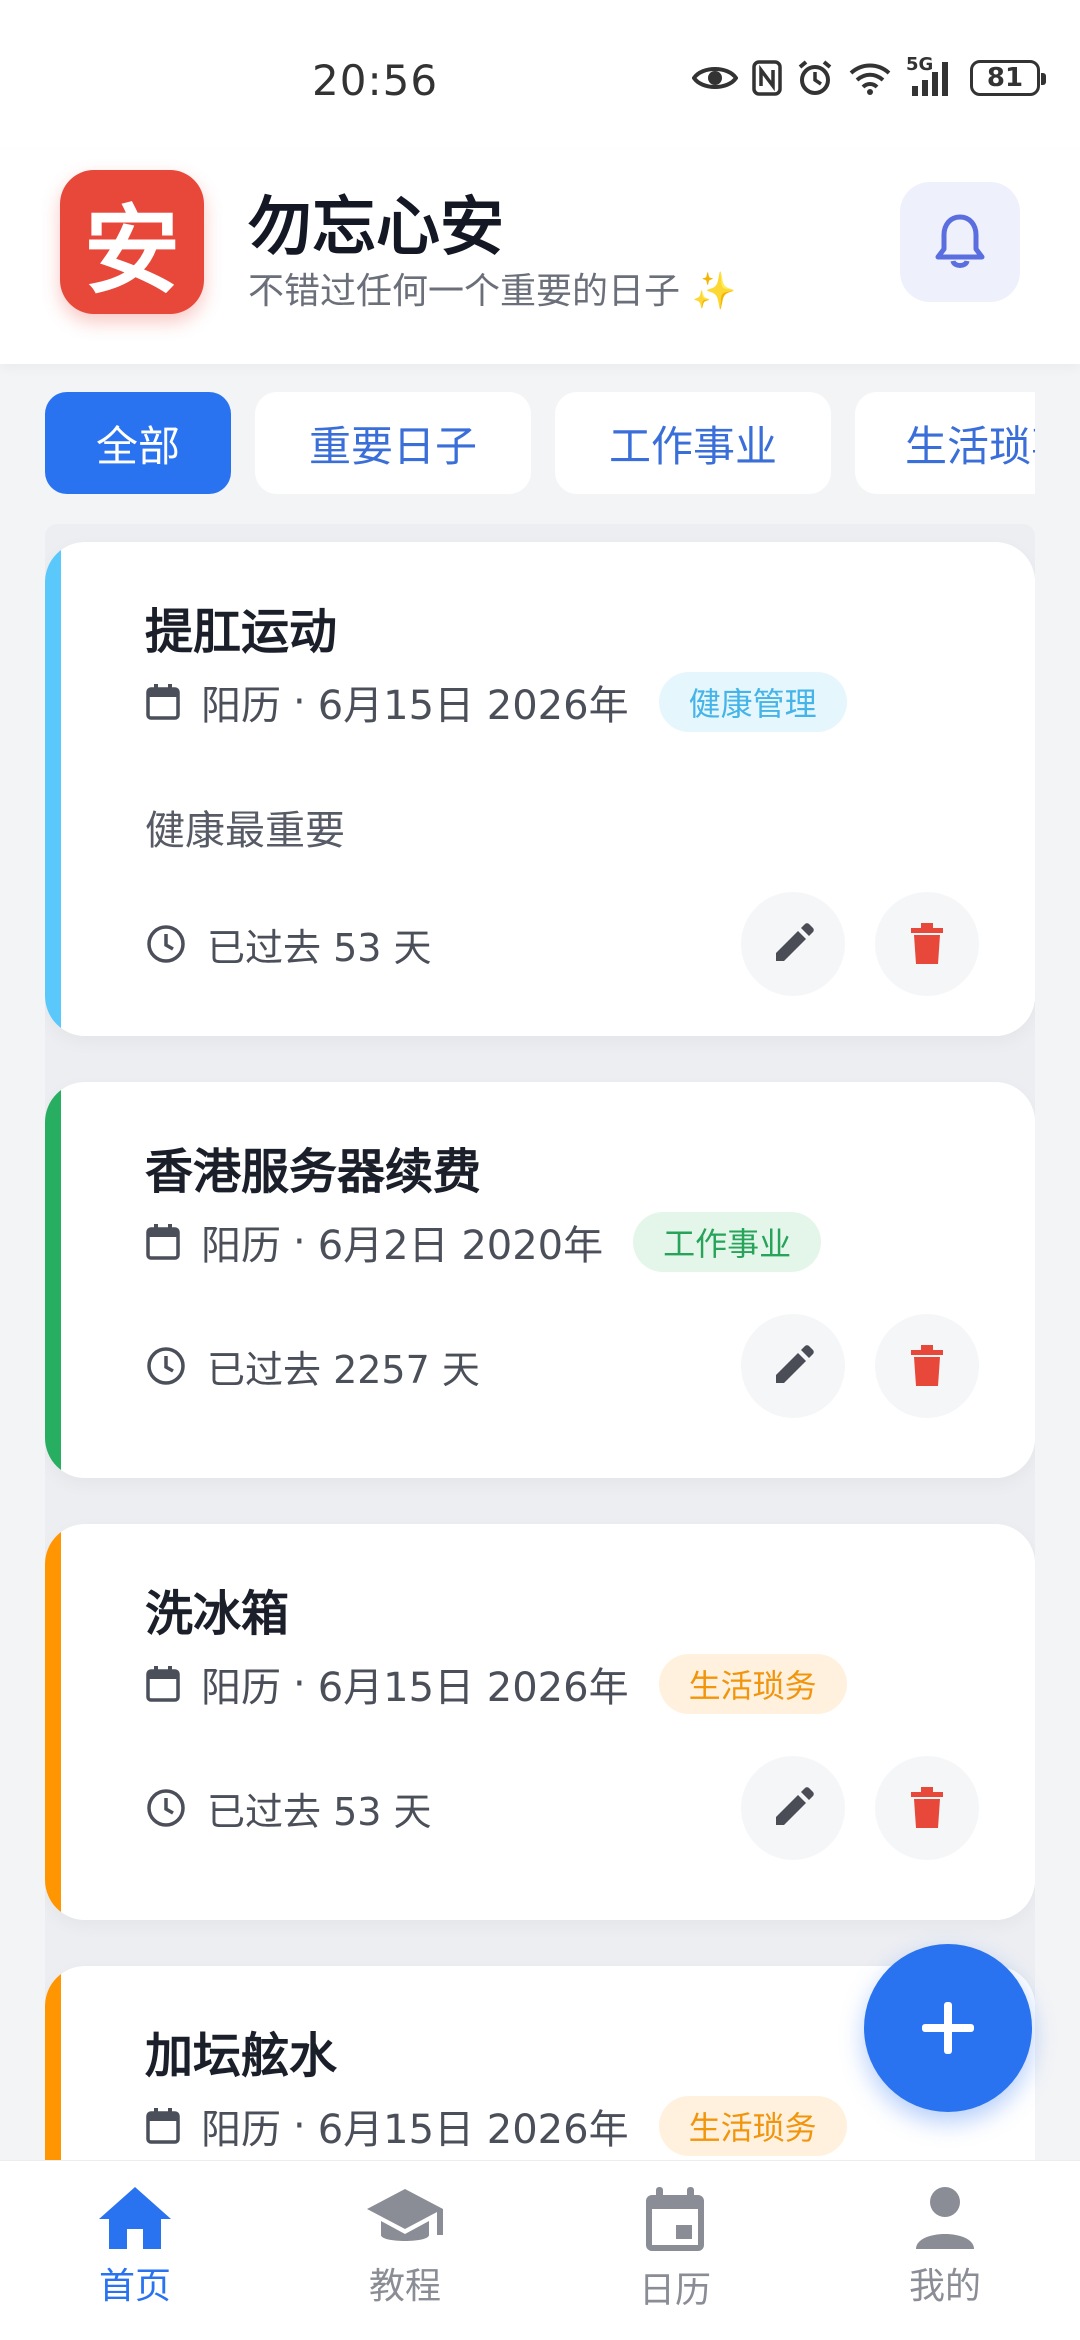  I want to click on tab-label: 全部, so click(137, 446).